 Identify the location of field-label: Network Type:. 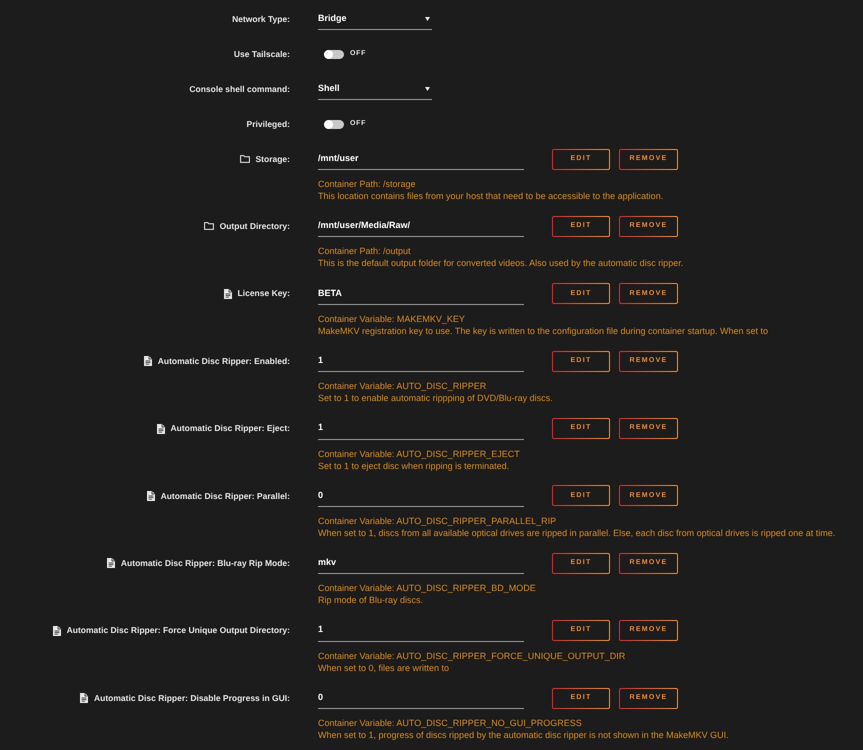
(261, 19).